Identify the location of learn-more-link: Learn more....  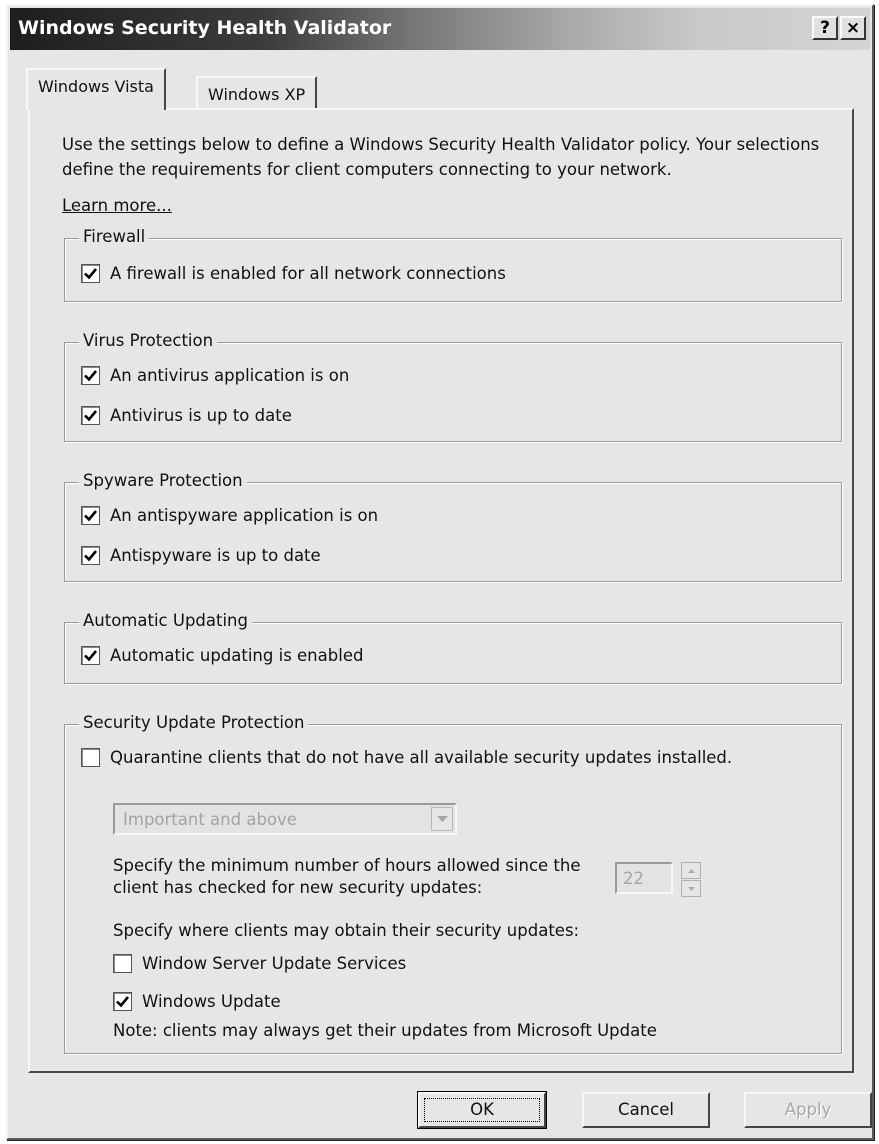
(117, 205).